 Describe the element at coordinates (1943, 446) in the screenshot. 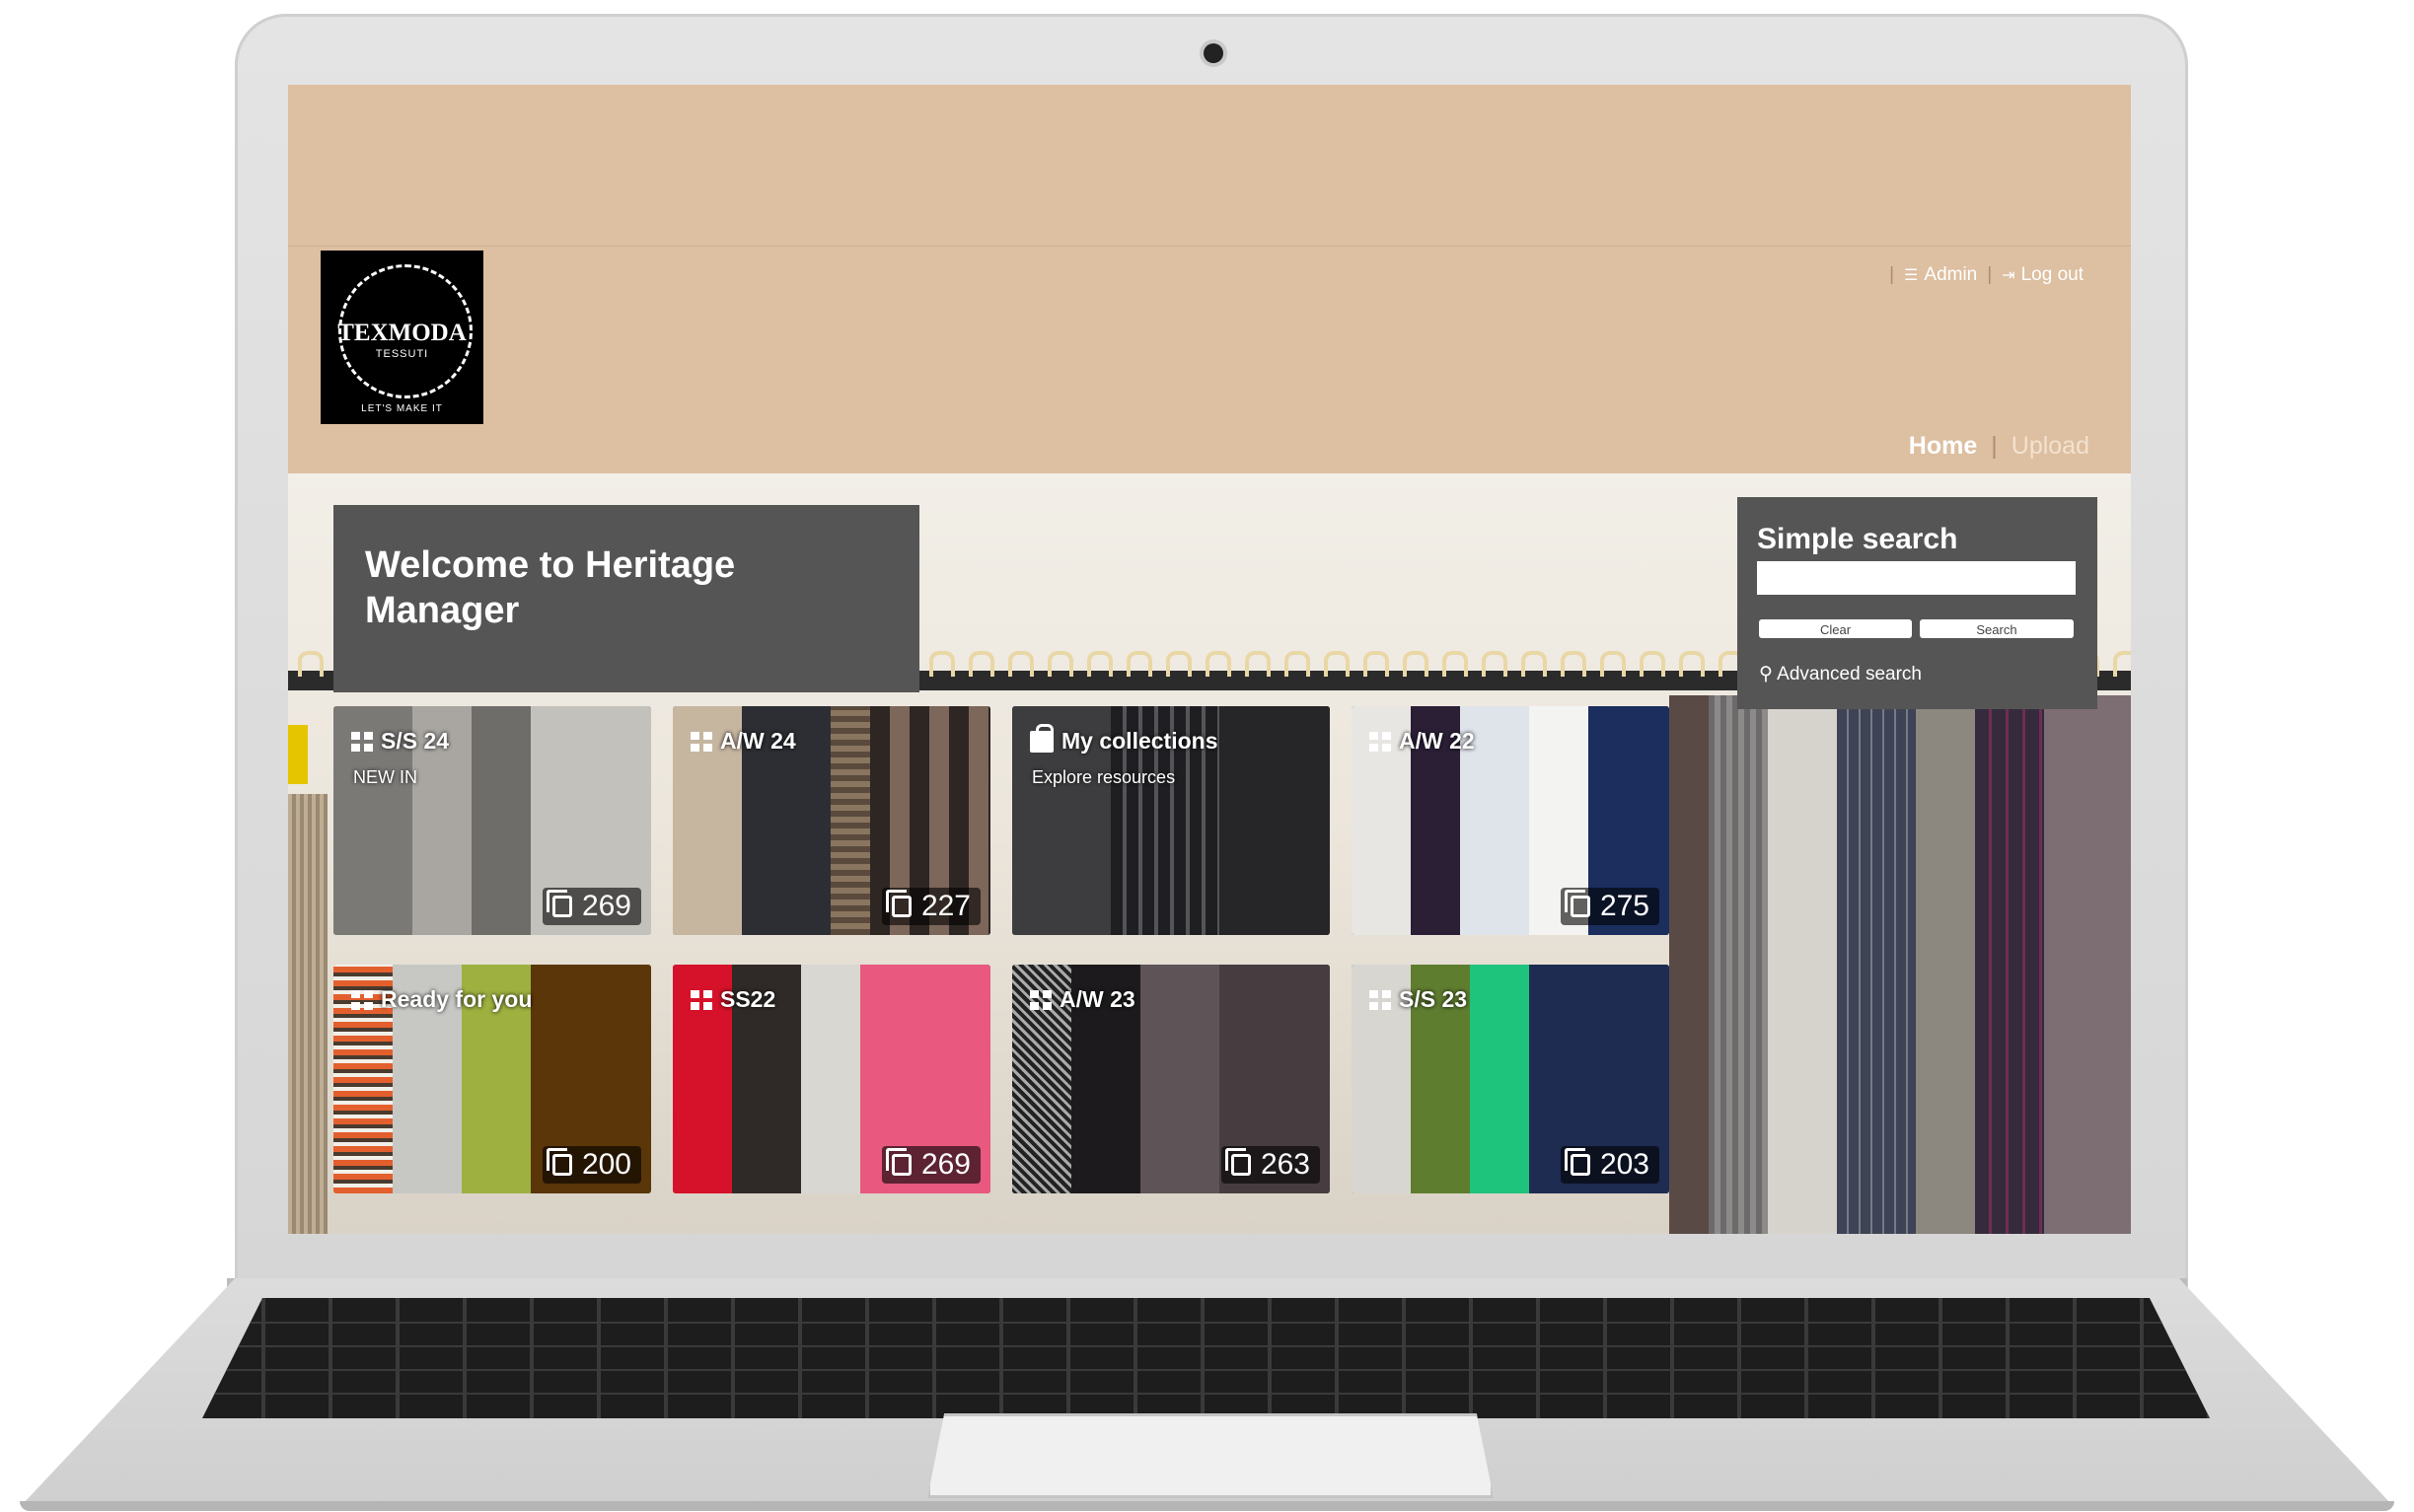

I see `nav-home: Home` at that location.